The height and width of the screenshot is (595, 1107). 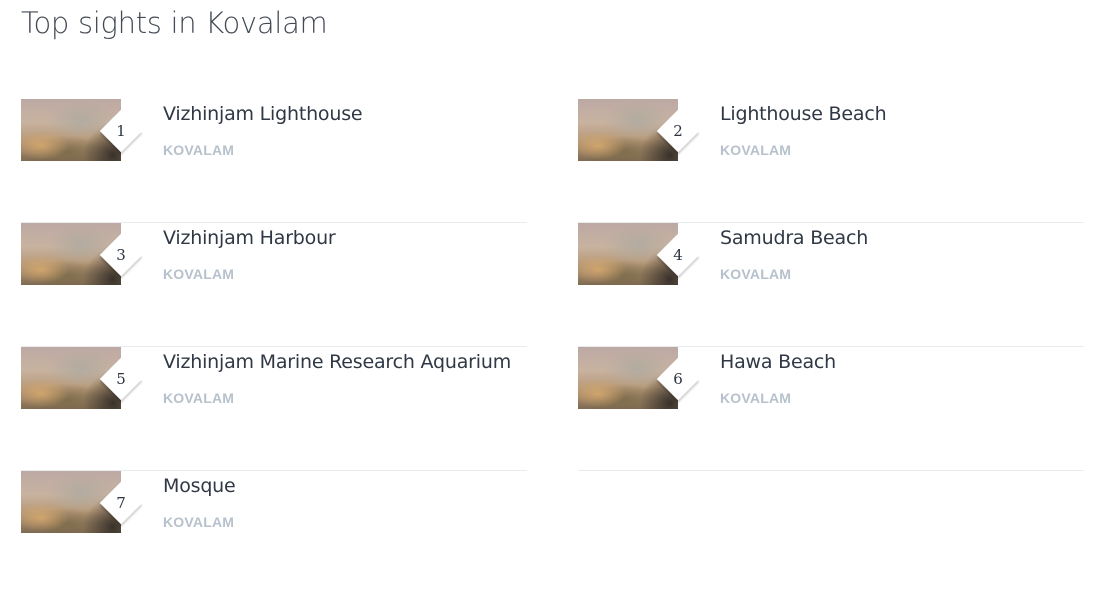 I want to click on rank-badge: 6, so click(x=678, y=379).